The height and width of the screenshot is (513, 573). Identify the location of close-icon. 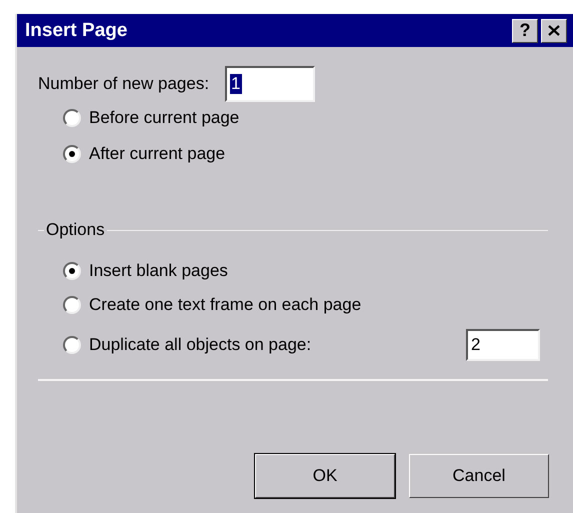
(554, 30).